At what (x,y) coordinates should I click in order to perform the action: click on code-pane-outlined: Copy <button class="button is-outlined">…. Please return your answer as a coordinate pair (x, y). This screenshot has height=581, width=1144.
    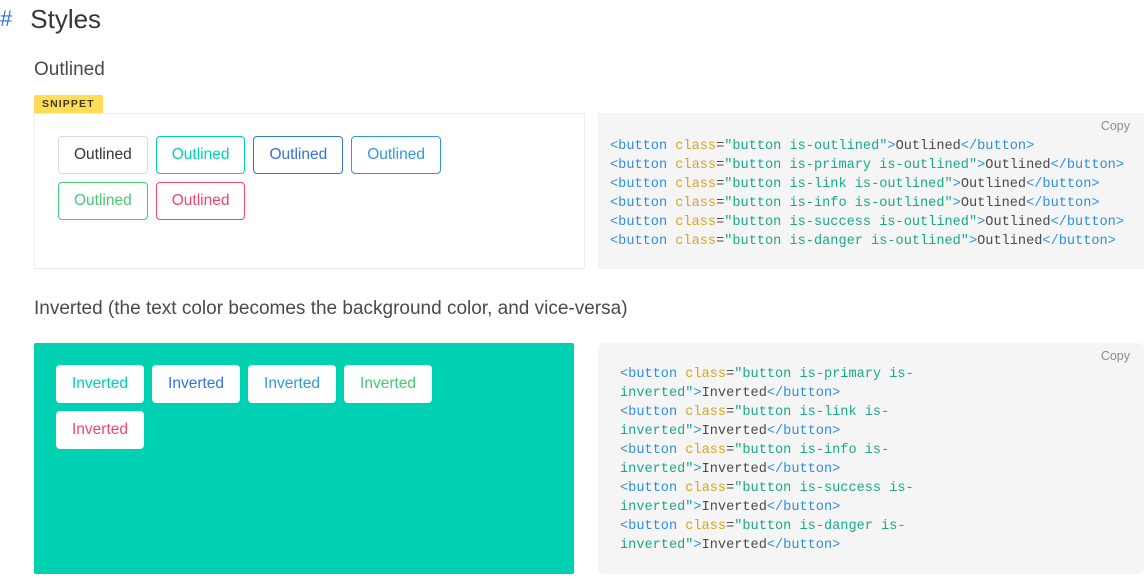
    Looking at the image, I should click on (871, 191).